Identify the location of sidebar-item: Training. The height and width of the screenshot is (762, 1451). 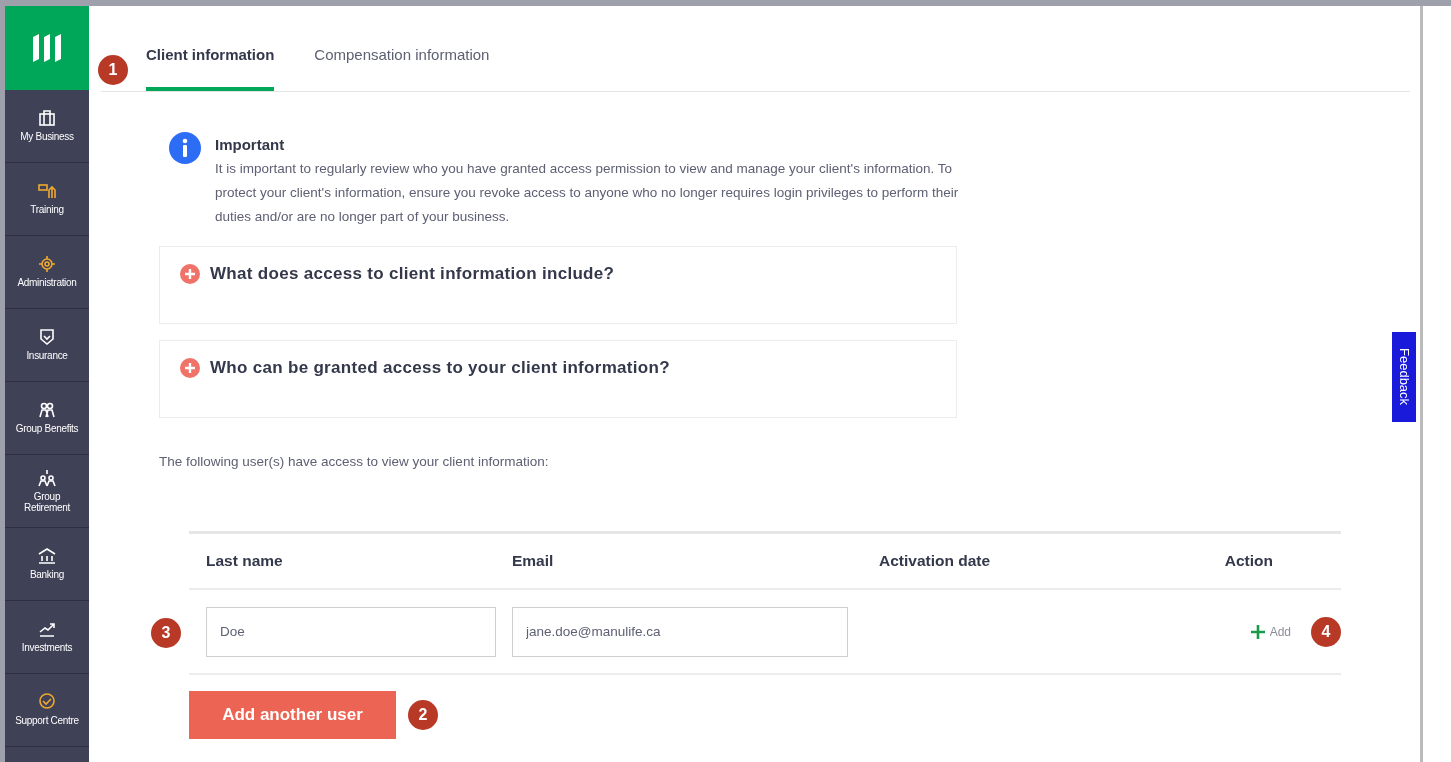
(47, 199).